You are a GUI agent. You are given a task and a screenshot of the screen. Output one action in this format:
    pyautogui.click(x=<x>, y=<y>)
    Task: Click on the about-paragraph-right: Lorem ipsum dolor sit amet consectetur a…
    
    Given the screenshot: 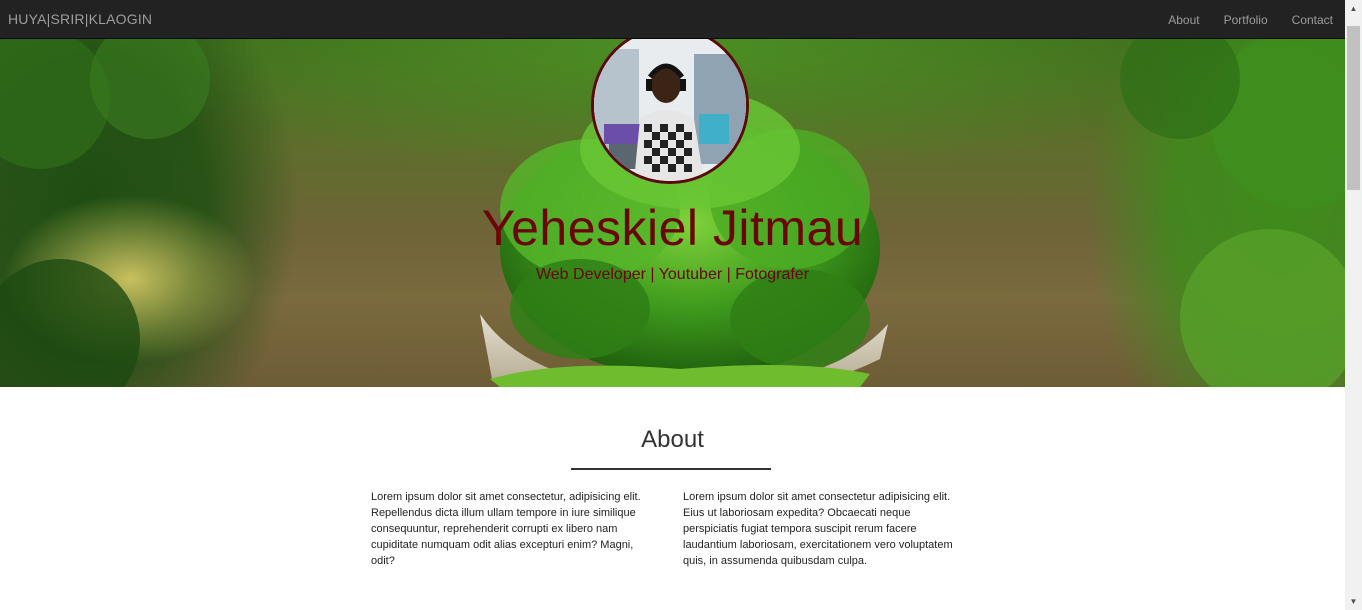 What is the action you would take?
    pyautogui.click(x=818, y=529)
    